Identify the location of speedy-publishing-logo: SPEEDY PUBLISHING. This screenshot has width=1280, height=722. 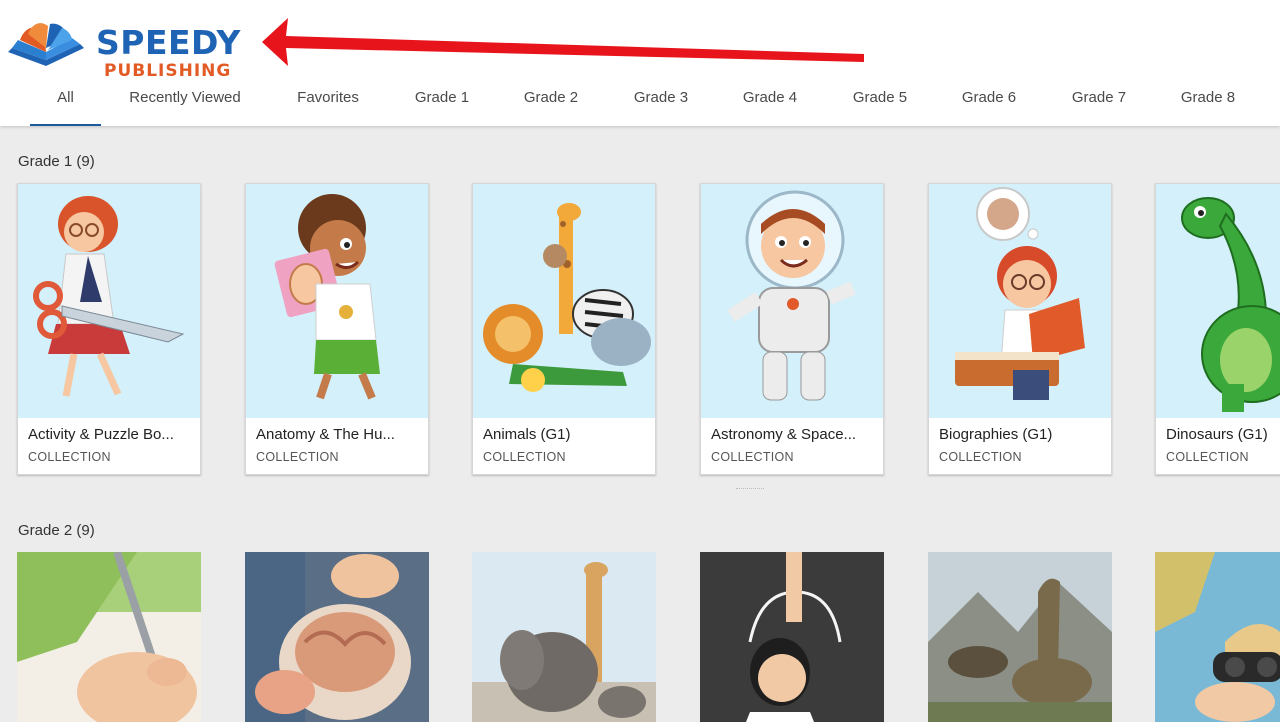
(126, 46).